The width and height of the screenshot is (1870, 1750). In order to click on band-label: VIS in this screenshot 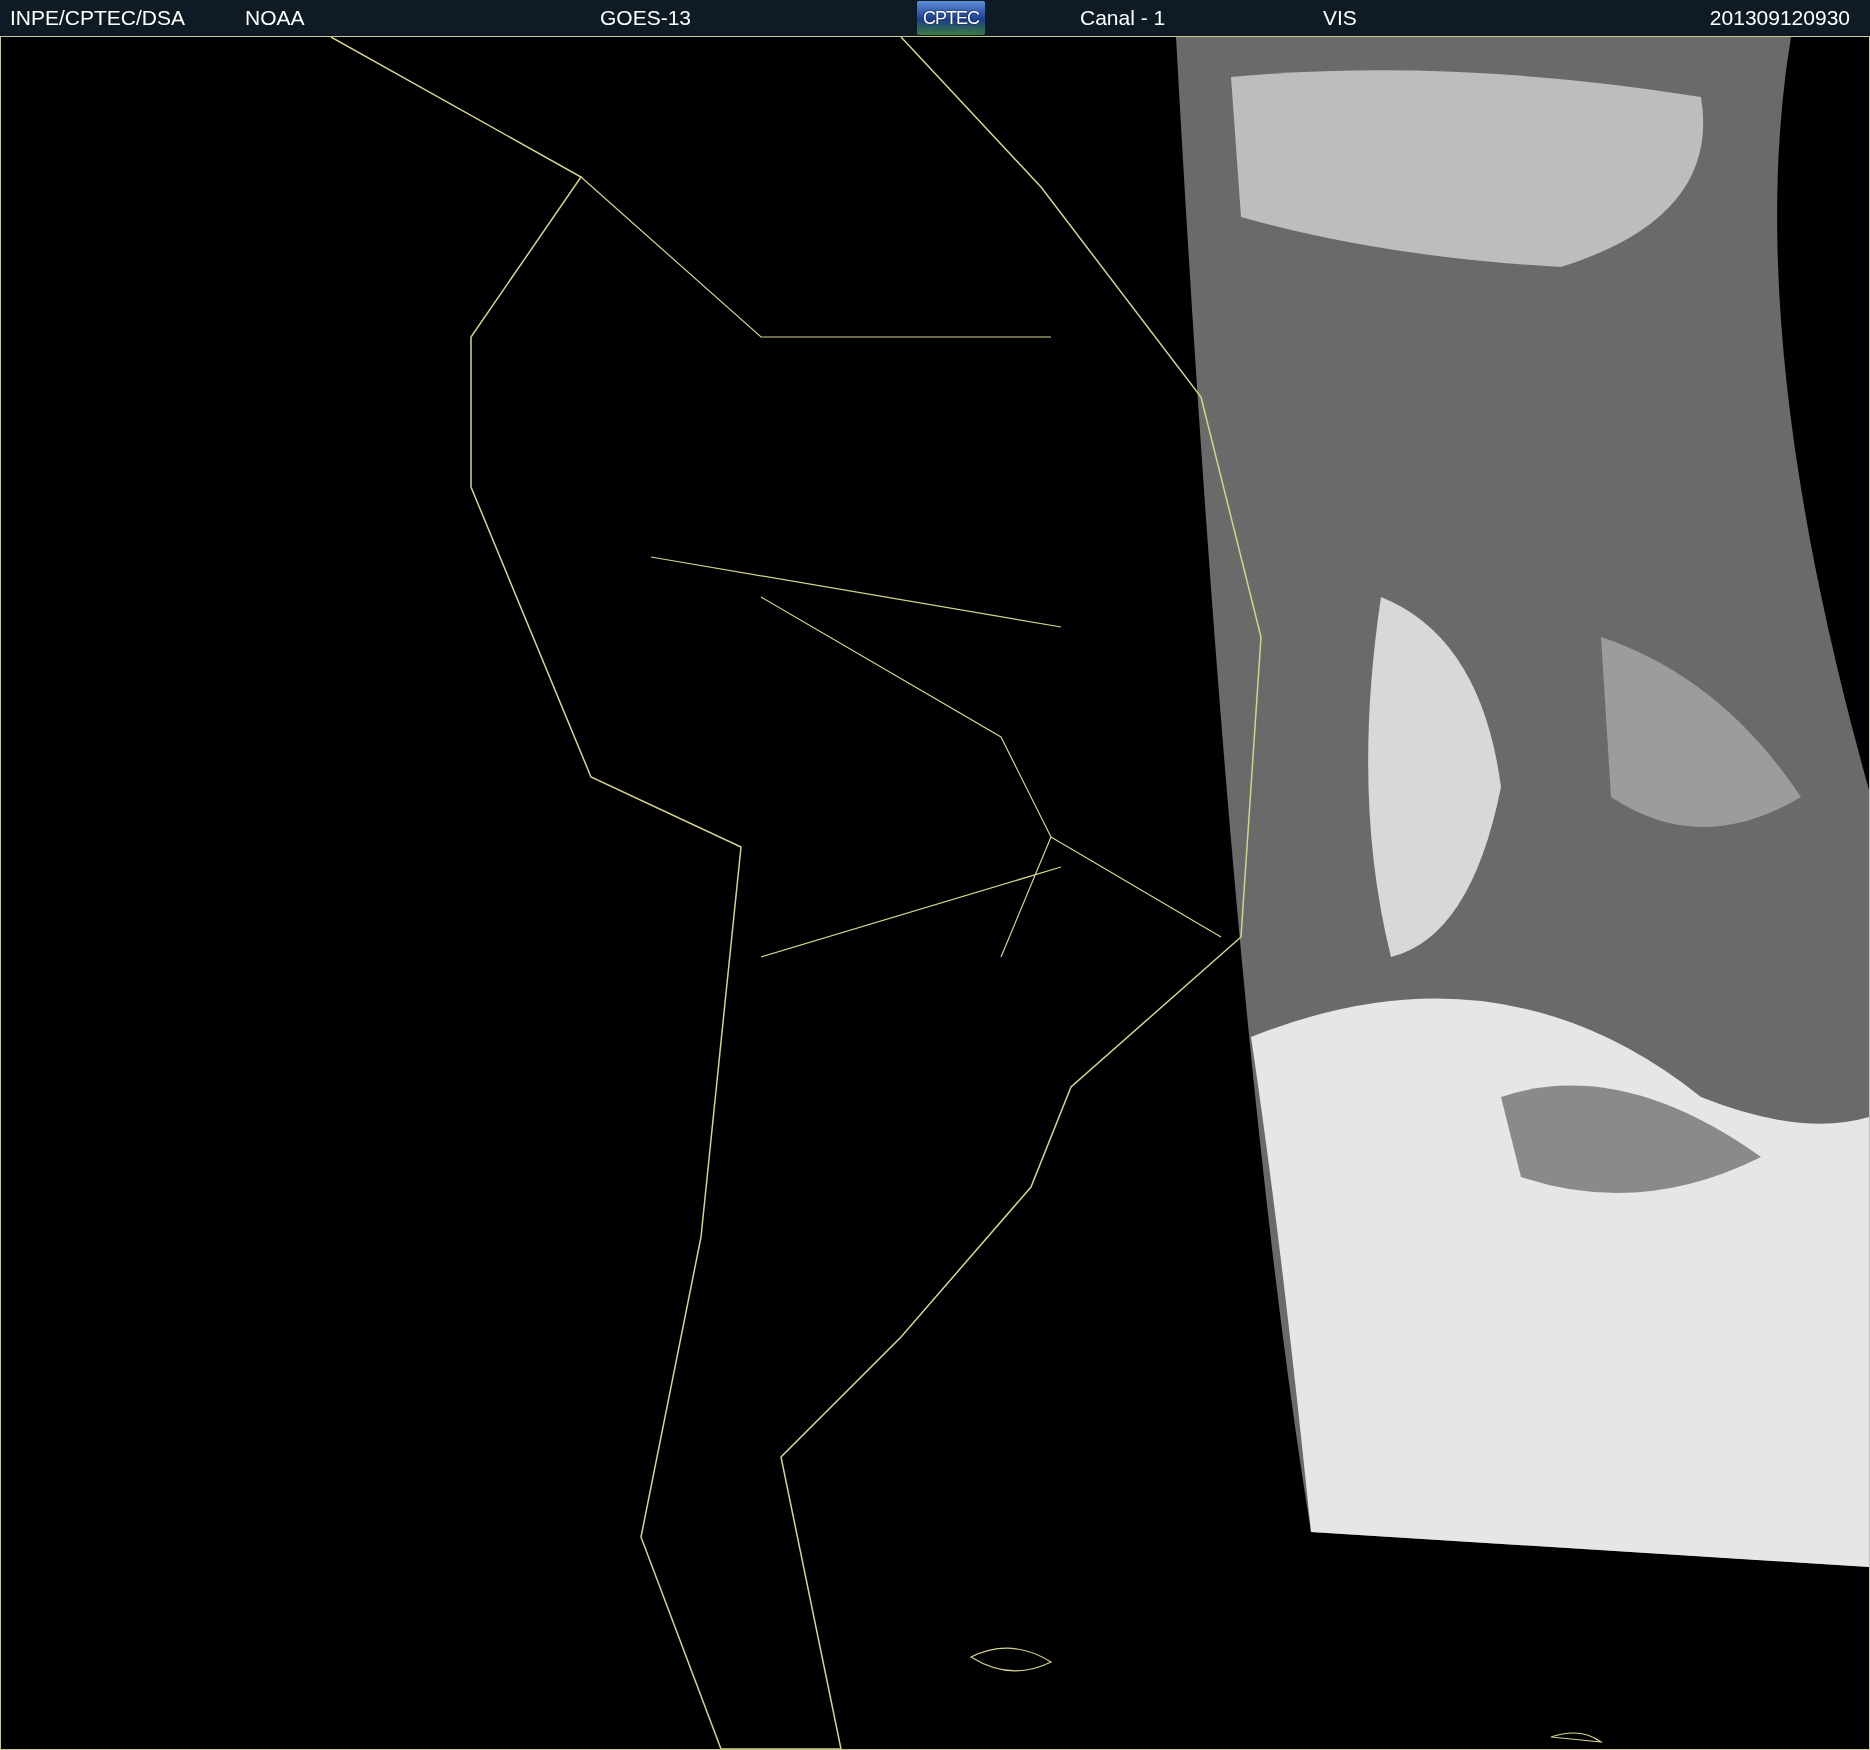, I will do `click(1340, 18)`.